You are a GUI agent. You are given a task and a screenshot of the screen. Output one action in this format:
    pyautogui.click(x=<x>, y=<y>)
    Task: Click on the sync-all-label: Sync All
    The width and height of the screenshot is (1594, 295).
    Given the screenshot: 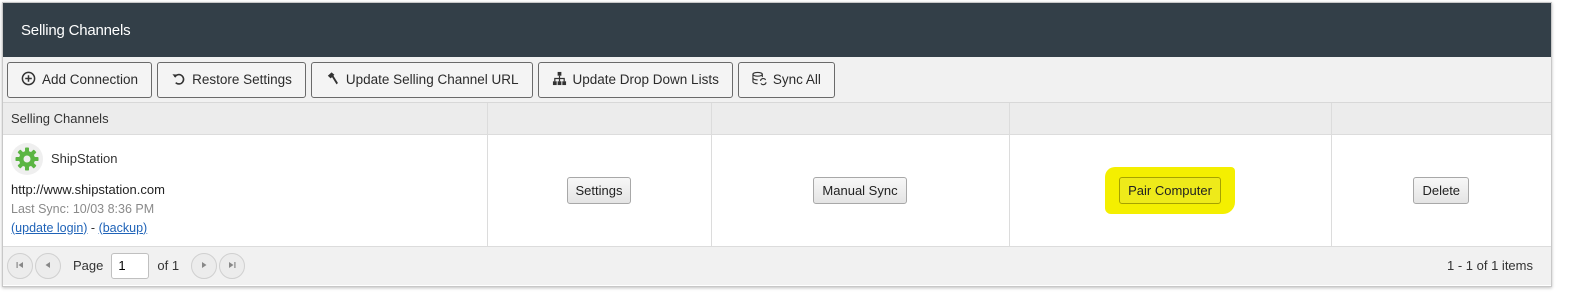 What is the action you would take?
    pyautogui.click(x=796, y=79)
    